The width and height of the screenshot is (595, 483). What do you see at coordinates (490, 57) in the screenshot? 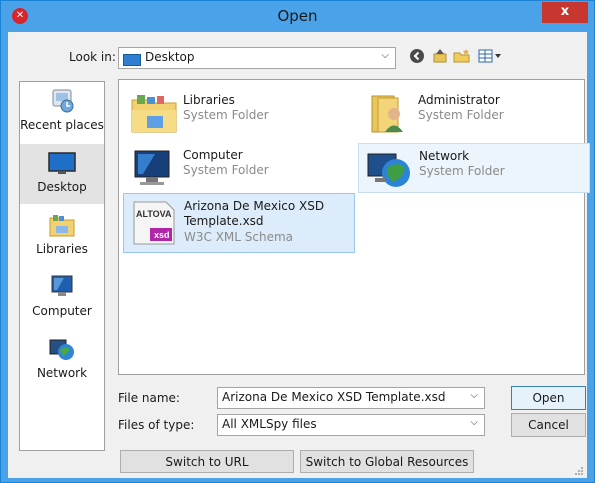
I see `view-menu-icon` at bounding box center [490, 57].